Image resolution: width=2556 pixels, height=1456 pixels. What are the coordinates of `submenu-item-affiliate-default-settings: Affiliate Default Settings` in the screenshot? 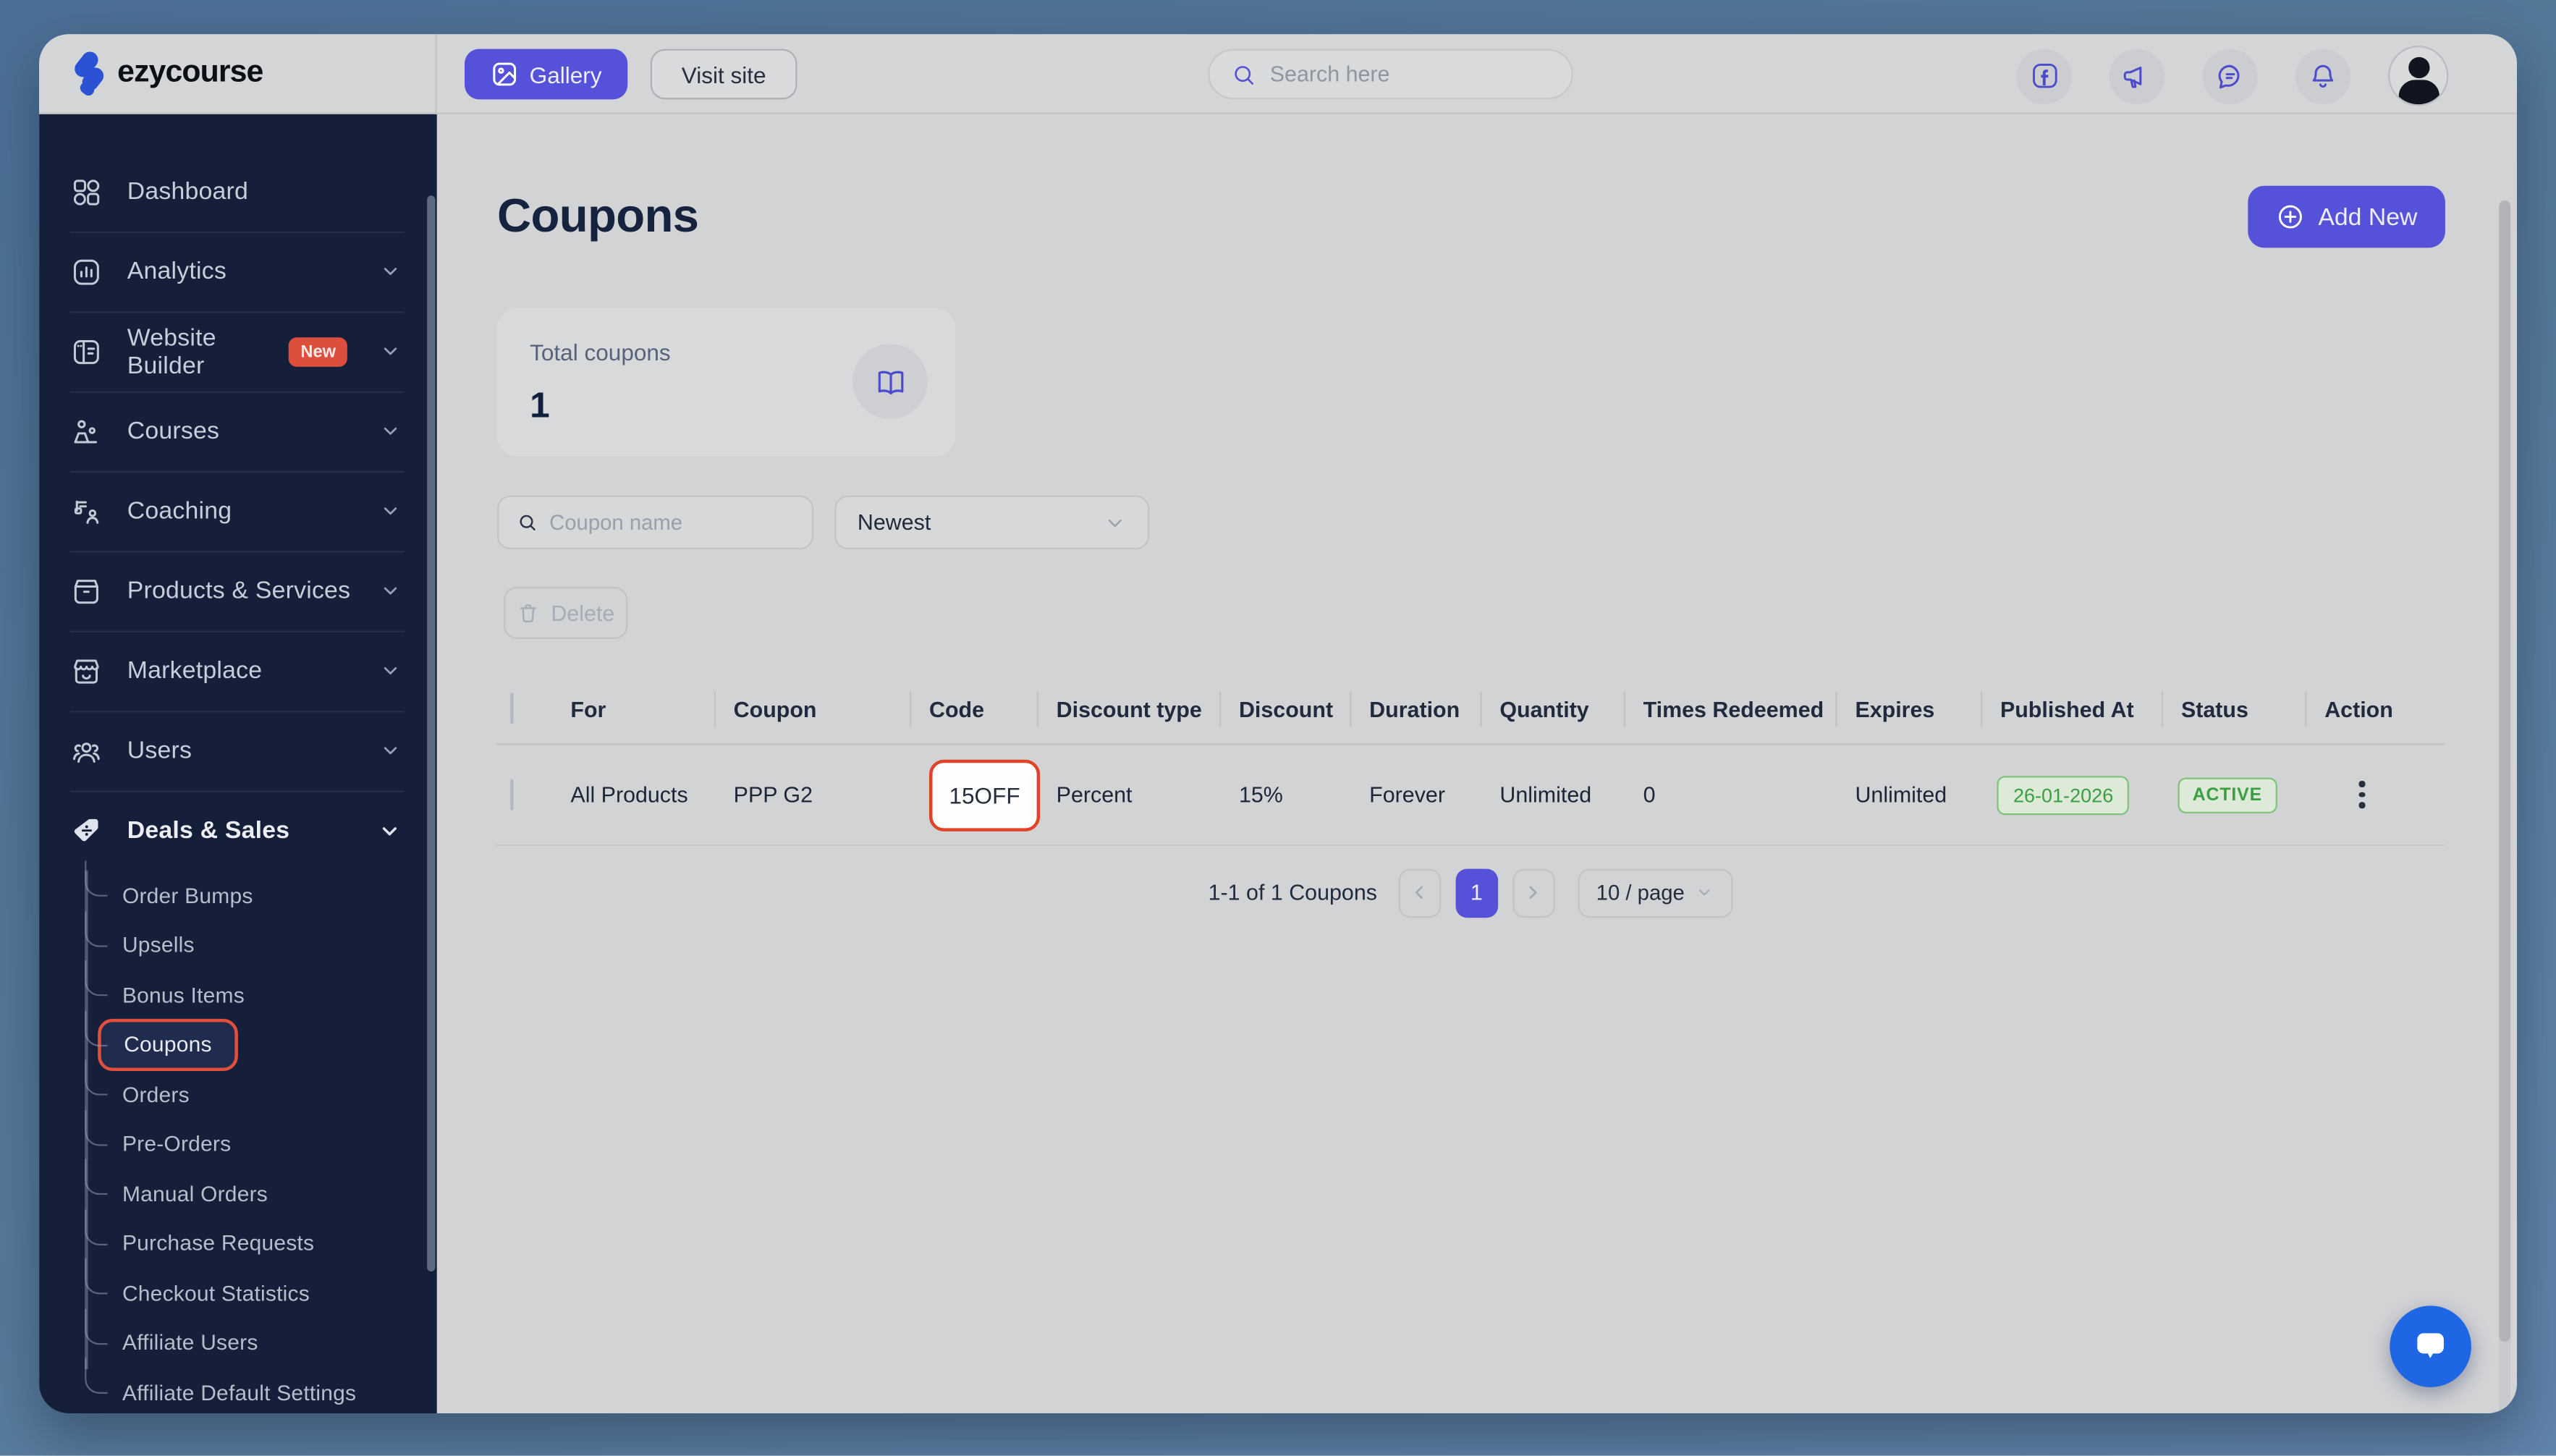 It's located at (238, 1385).